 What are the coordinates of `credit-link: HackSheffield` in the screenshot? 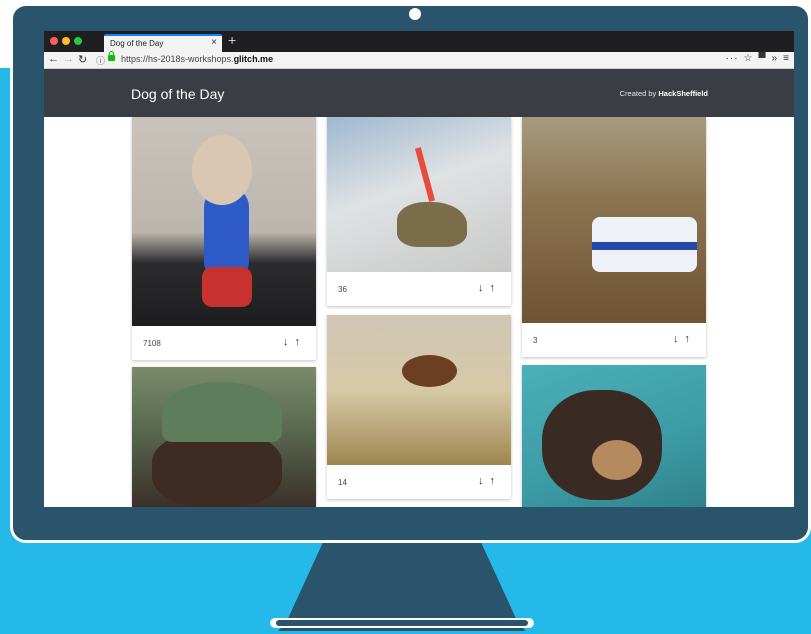 It's located at (683, 93).